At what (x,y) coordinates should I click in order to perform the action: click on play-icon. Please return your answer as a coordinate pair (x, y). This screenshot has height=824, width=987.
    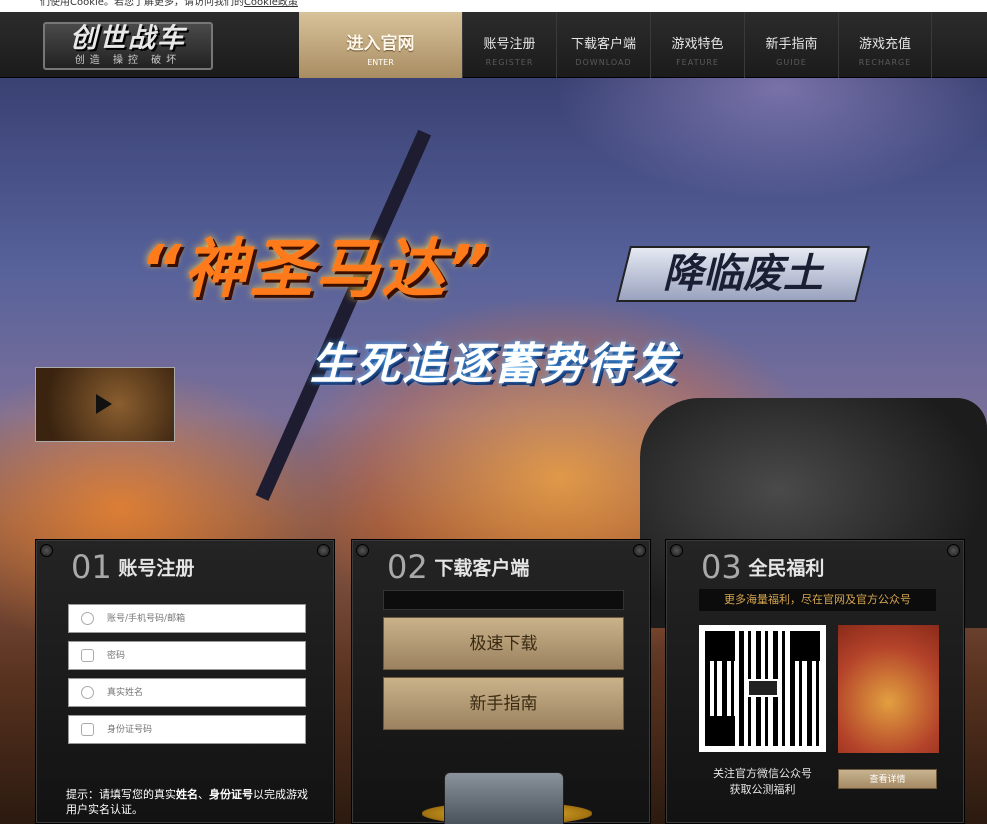
    Looking at the image, I should click on (104, 404).